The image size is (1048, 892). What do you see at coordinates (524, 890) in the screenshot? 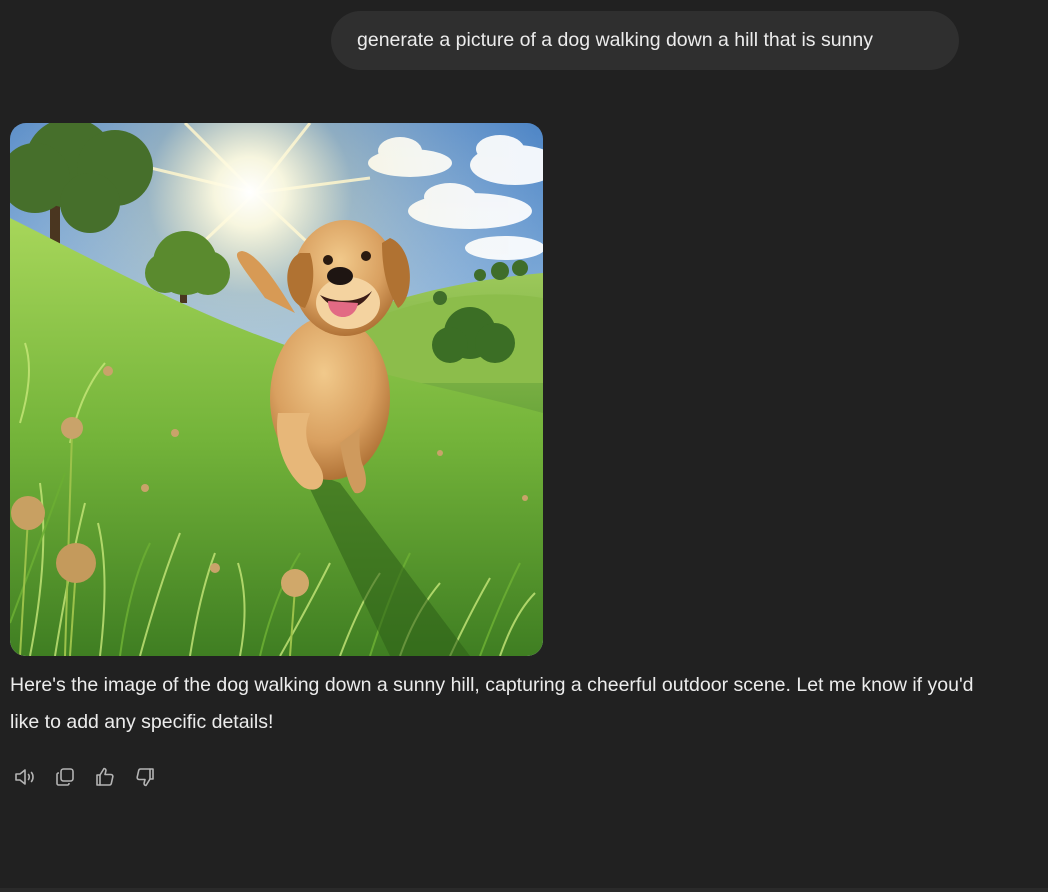
I see `bottom-divider` at bounding box center [524, 890].